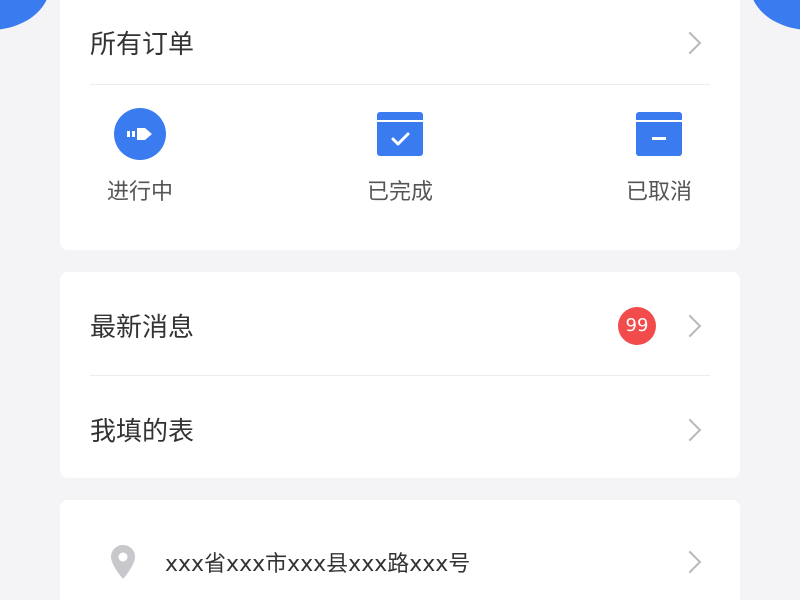  Describe the element at coordinates (142, 45) in the screenshot. I see `all-orders-label: 所有订单` at that location.